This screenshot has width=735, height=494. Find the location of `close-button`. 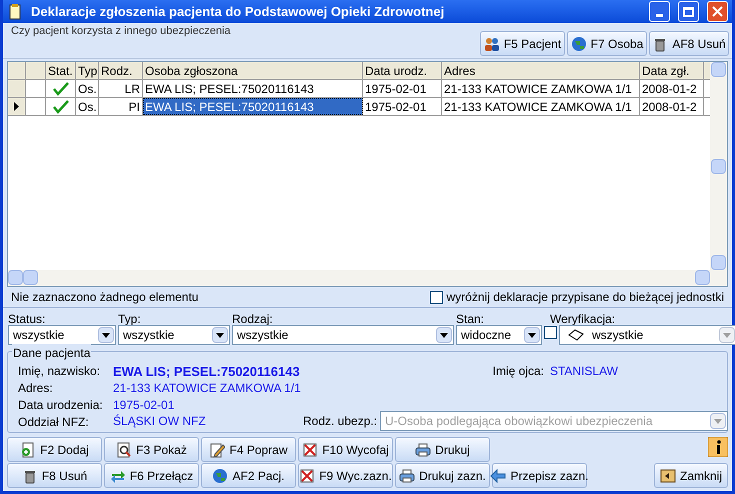

close-button is located at coordinates (717, 11).